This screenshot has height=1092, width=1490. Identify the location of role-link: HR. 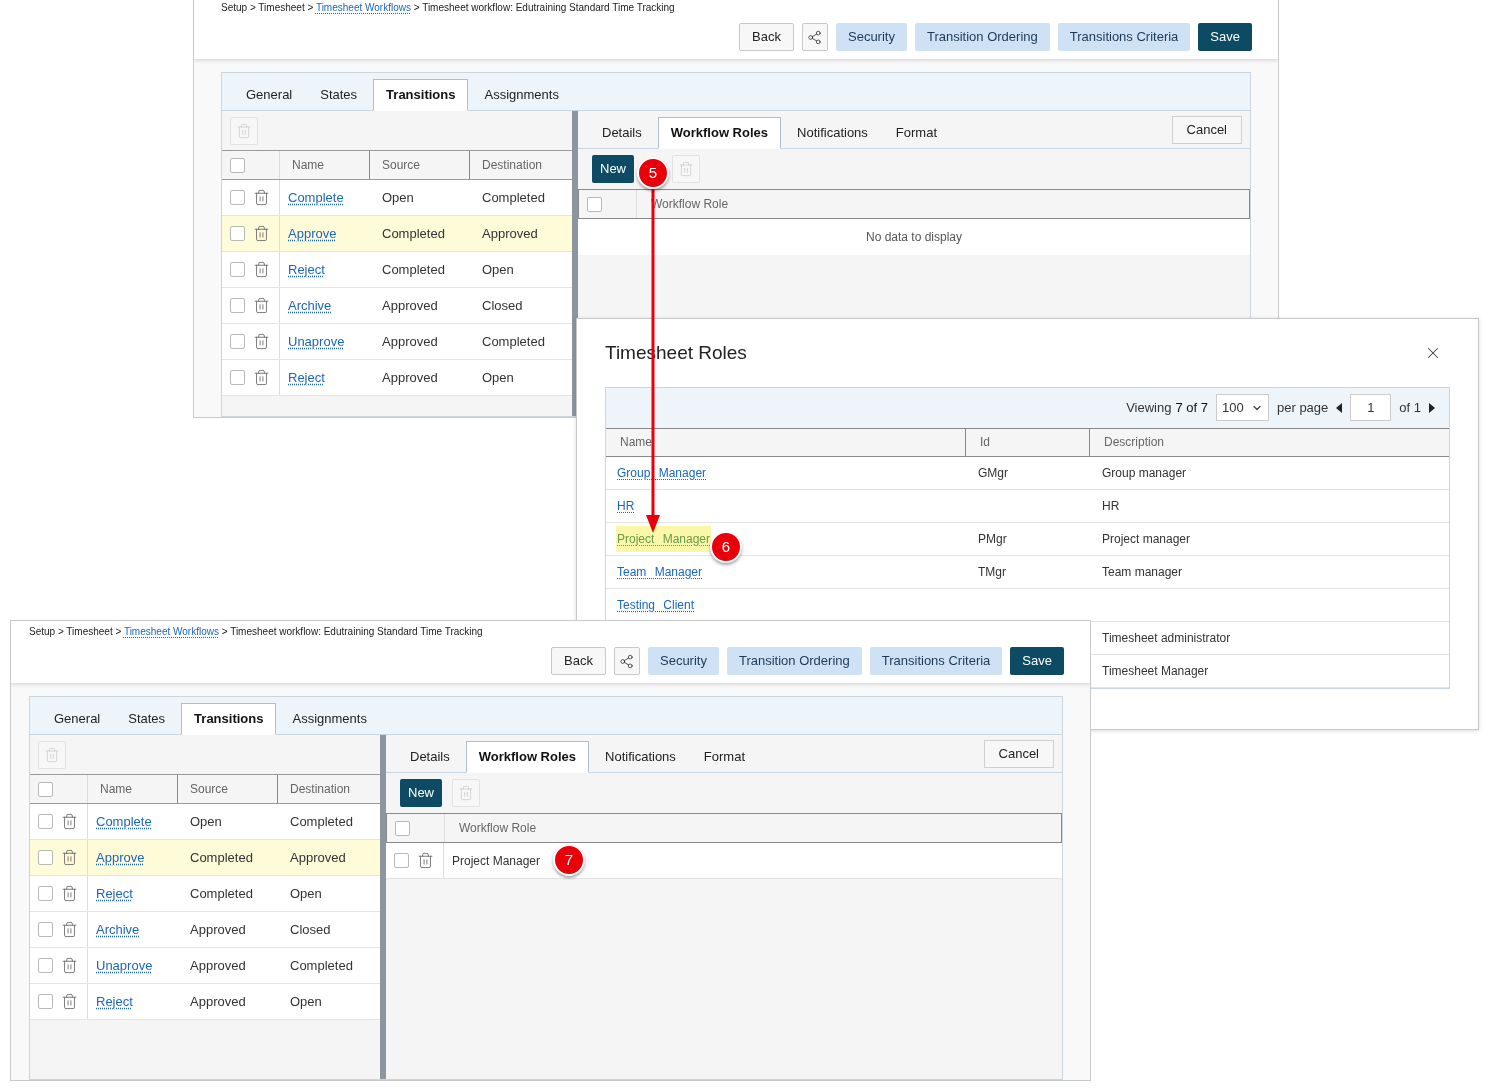
(626, 505).